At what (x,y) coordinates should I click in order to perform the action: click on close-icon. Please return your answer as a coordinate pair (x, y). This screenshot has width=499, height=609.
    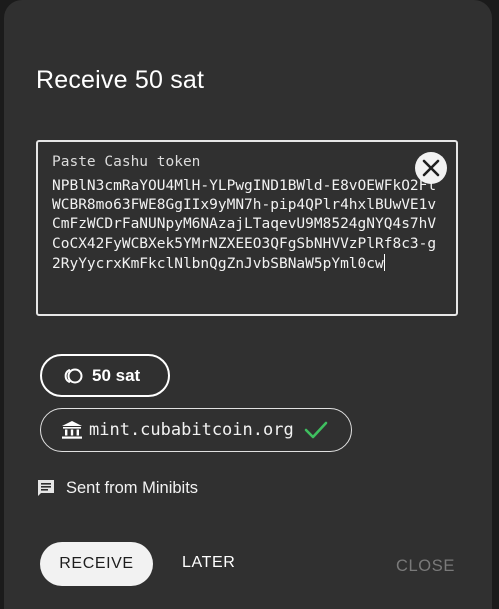
    Looking at the image, I should click on (431, 168).